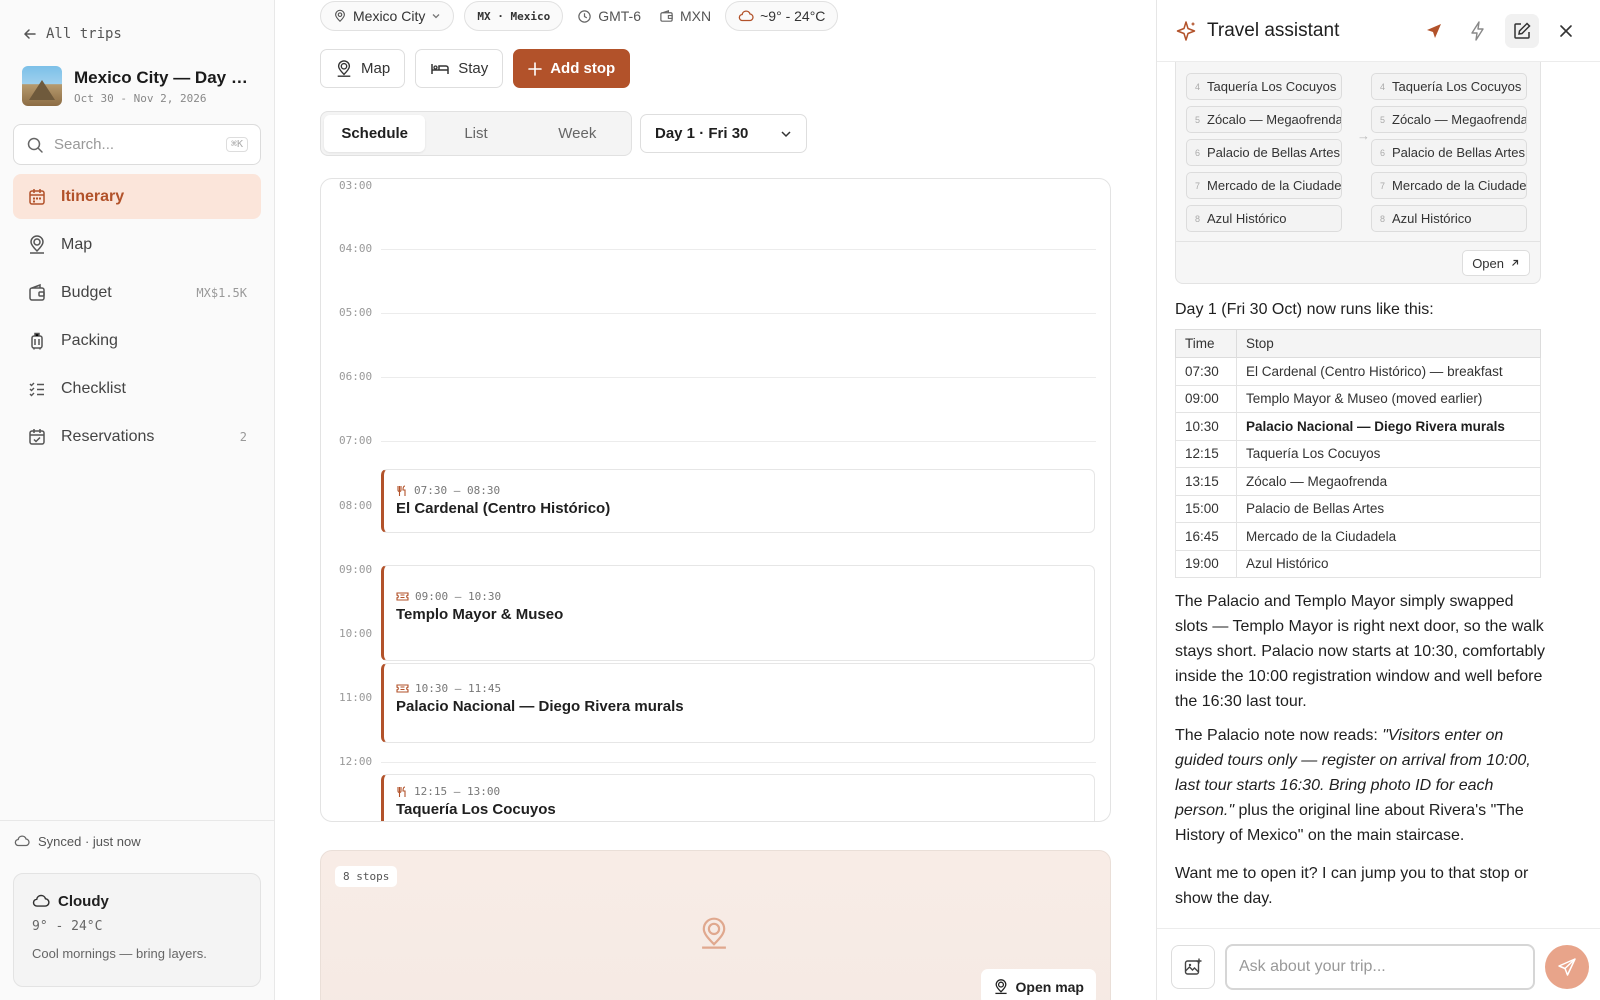  I want to click on sidebar-item-checklist: Checklist, so click(137, 388).